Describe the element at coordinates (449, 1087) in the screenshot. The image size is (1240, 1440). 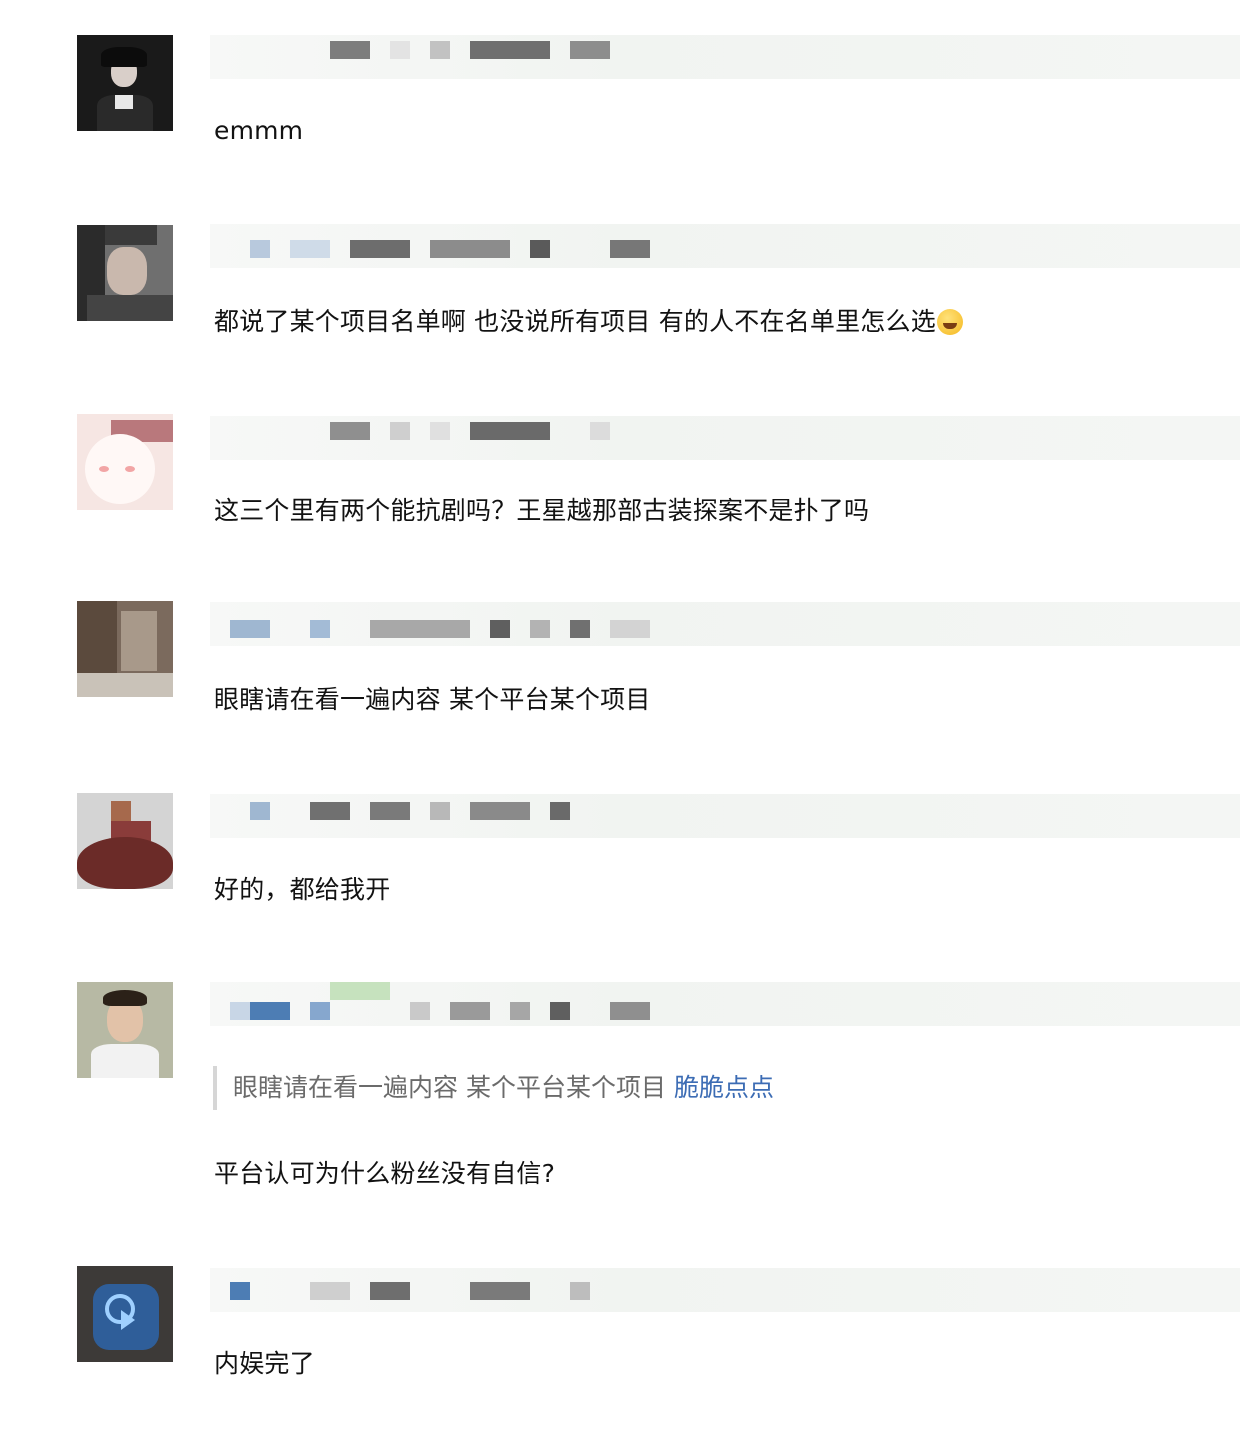
I see `quoted-text: 眼瞎请在看一遍内容 某个平台某个项目` at that location.